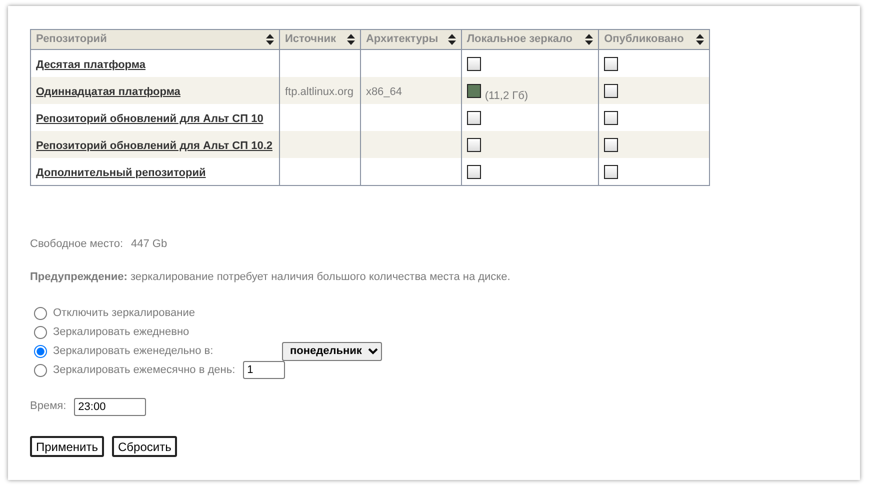 The width and height of the screenshot is (870, 494). Describe the element at coordinates (384, 92) in the screenshot. I see `architecture-text: x86_64` at that location.